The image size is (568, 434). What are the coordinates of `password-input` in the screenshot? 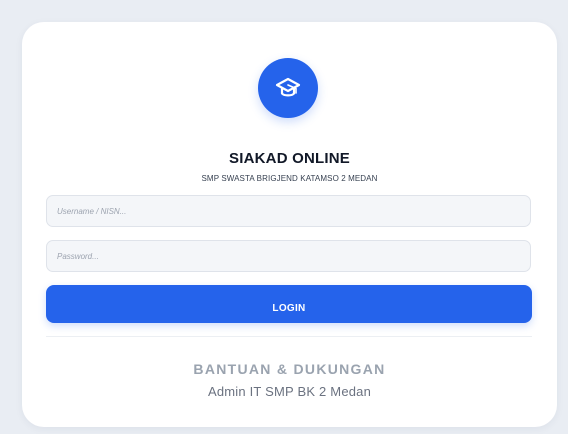 It's located at (288, 256).